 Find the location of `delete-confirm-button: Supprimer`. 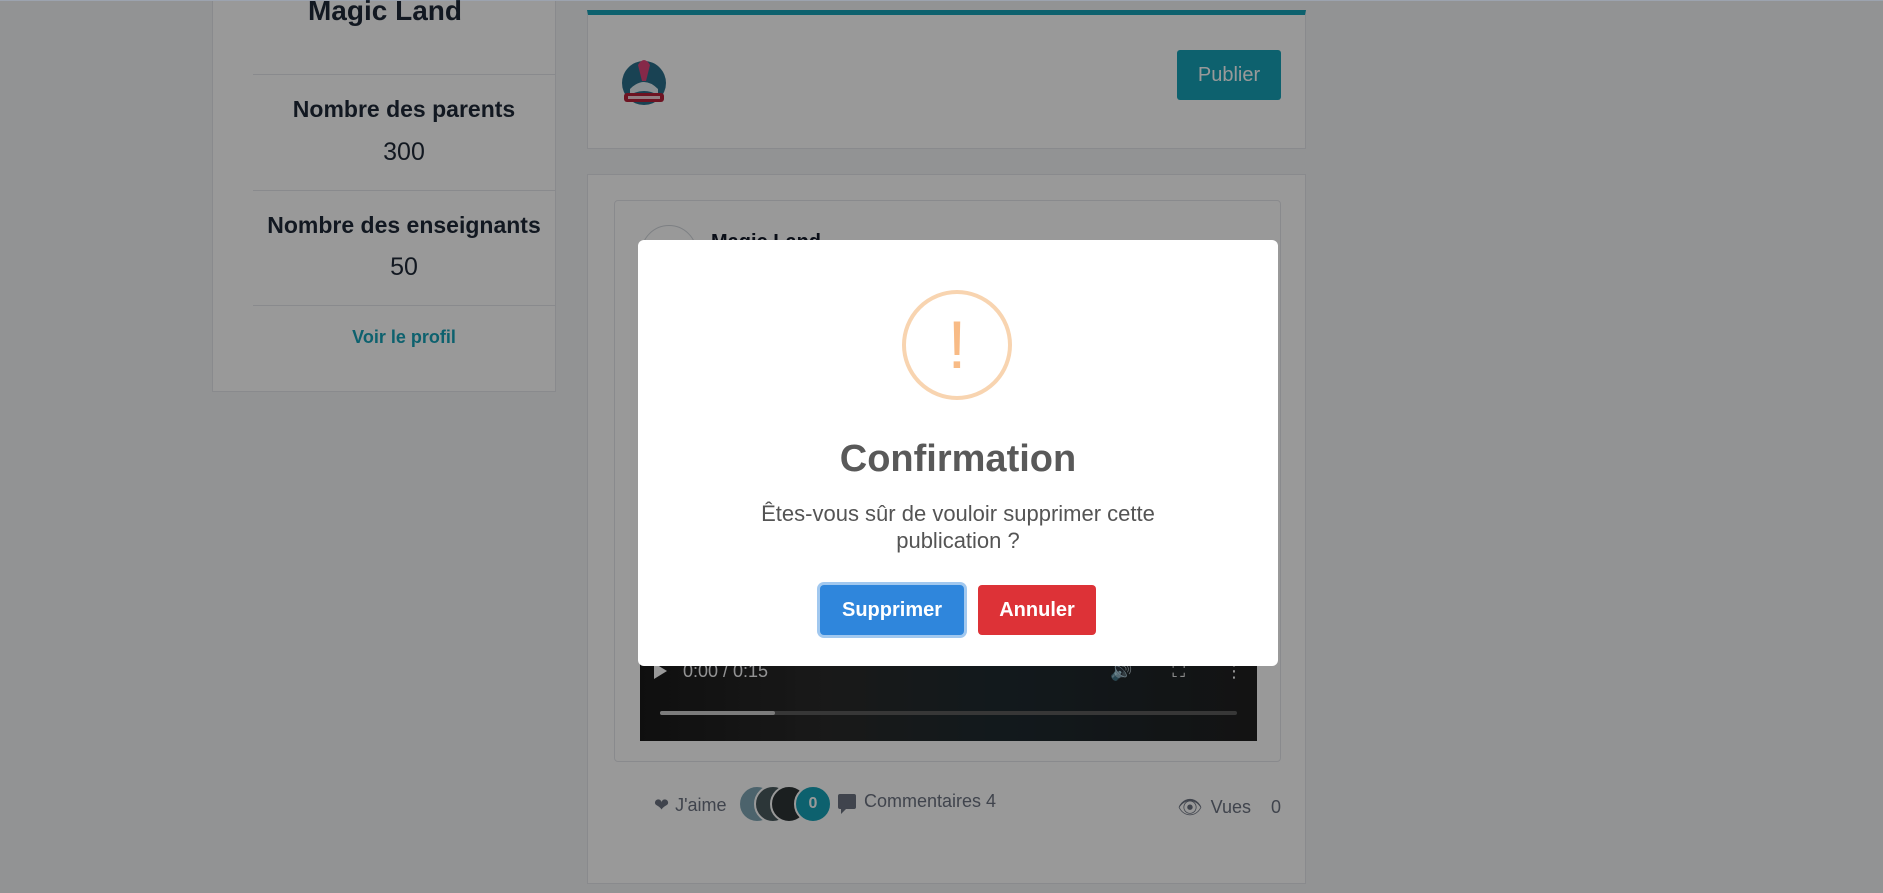

delete-confirm-button: Supprimer is located at coordinates (892, 610).